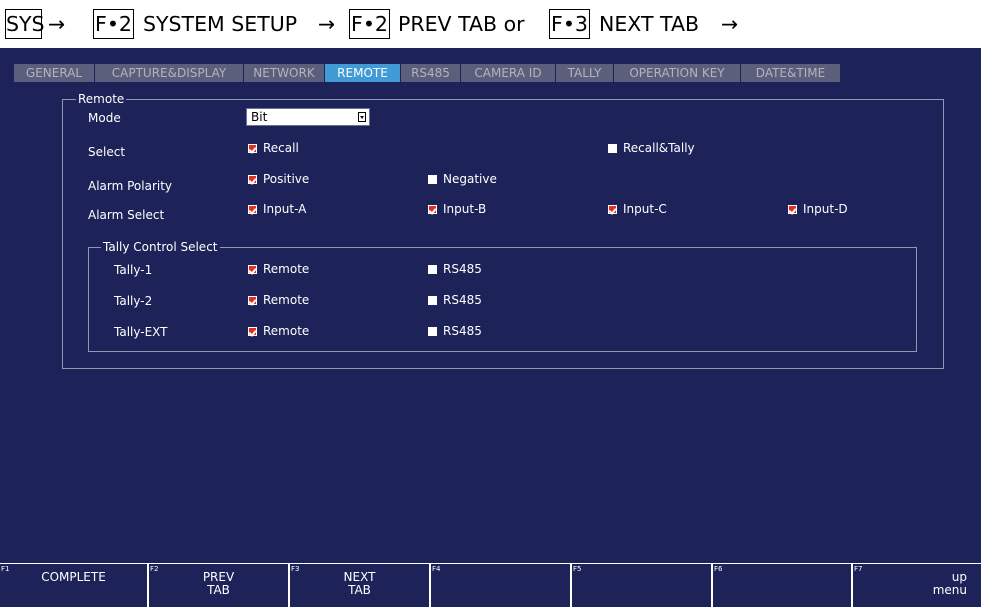 The height and width of the screenshot is (607, 981). Describe the element at coordinates (781, 585) in the screenshot. I see `f6-button: F6` at that location.